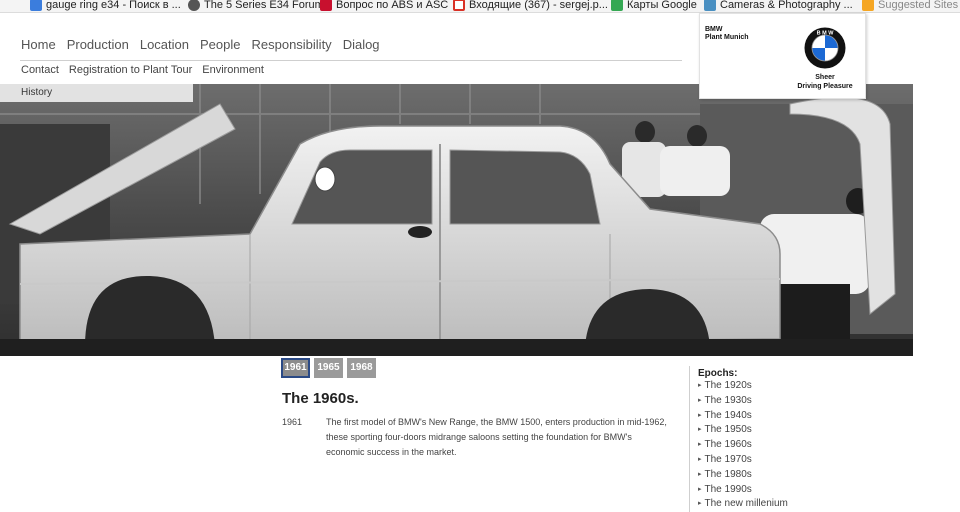 This screenshot has height=512, width=960. Describe the element at coordinates (825, 48) in the screenshot. I see `bmw-roundel-logo: B M W` at that location.